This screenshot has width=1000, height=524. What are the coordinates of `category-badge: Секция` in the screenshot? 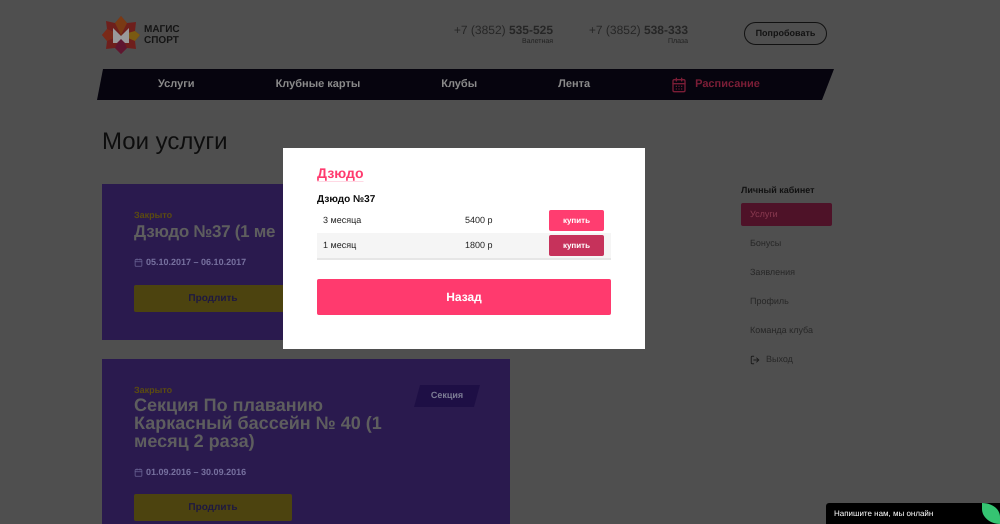 It's located at (447, 396).